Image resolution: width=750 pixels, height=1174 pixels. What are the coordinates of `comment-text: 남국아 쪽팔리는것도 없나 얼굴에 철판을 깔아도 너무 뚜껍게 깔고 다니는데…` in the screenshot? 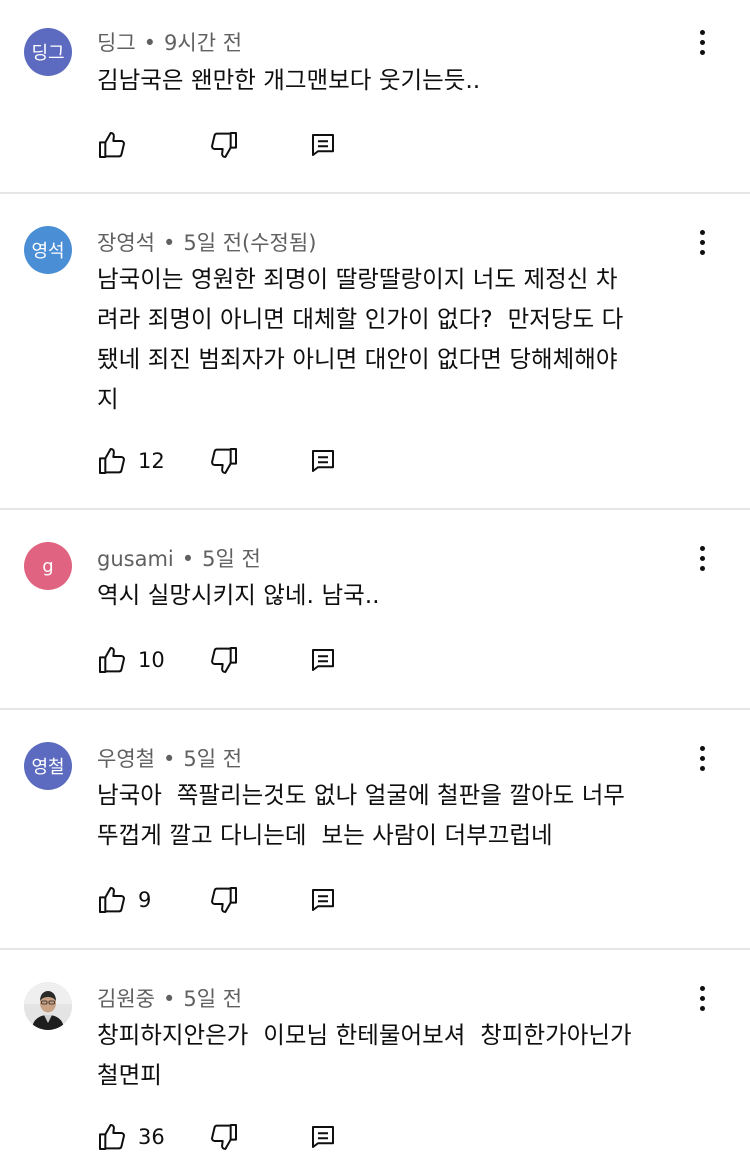 It's located at (361, 815).